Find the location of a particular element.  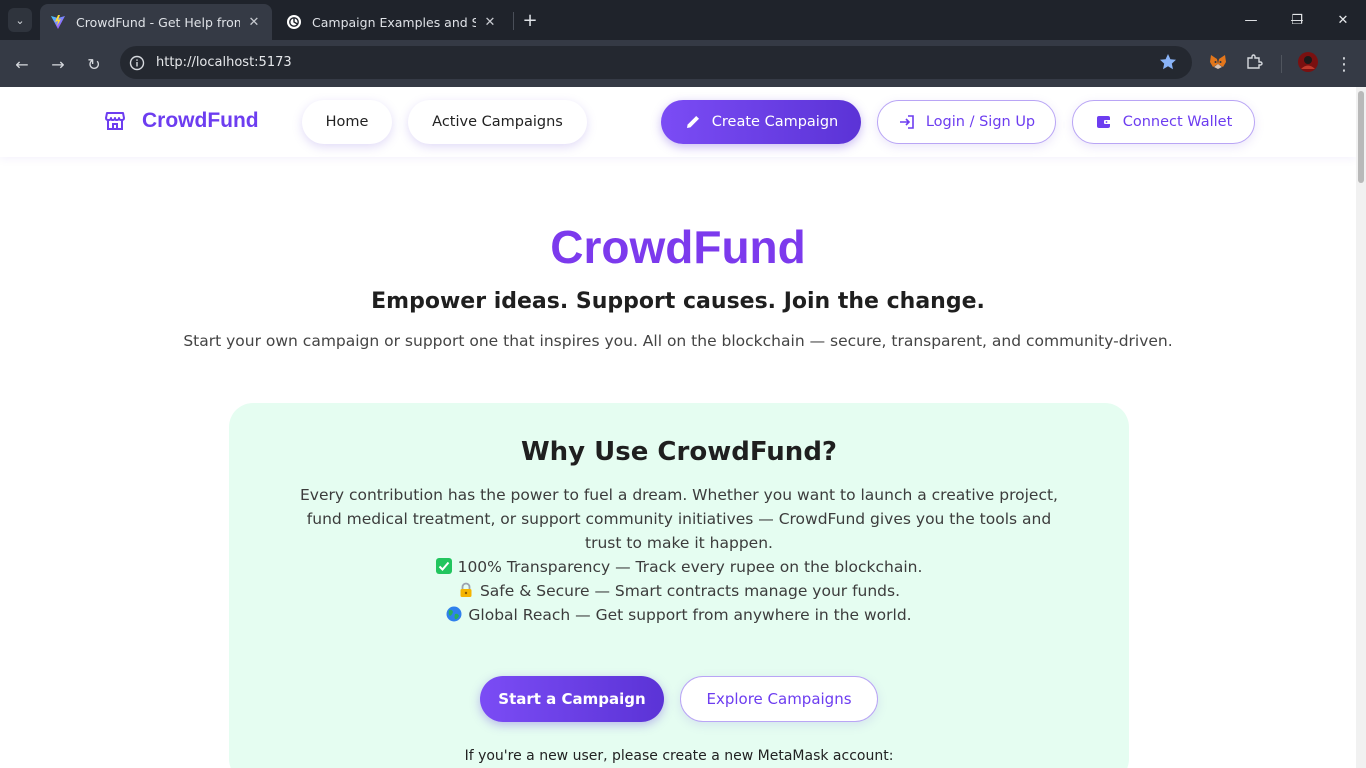

minimize-icon: — is located at coordinates (1251, 20).